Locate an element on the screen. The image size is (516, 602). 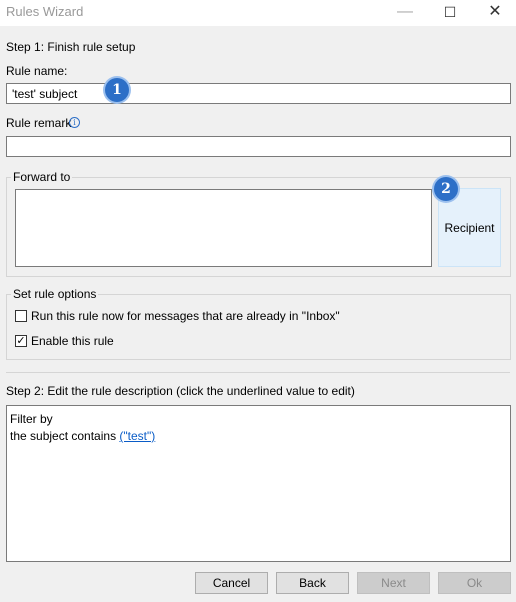
rule-remark-label: Rule remark is located at coordinates (39, 123).